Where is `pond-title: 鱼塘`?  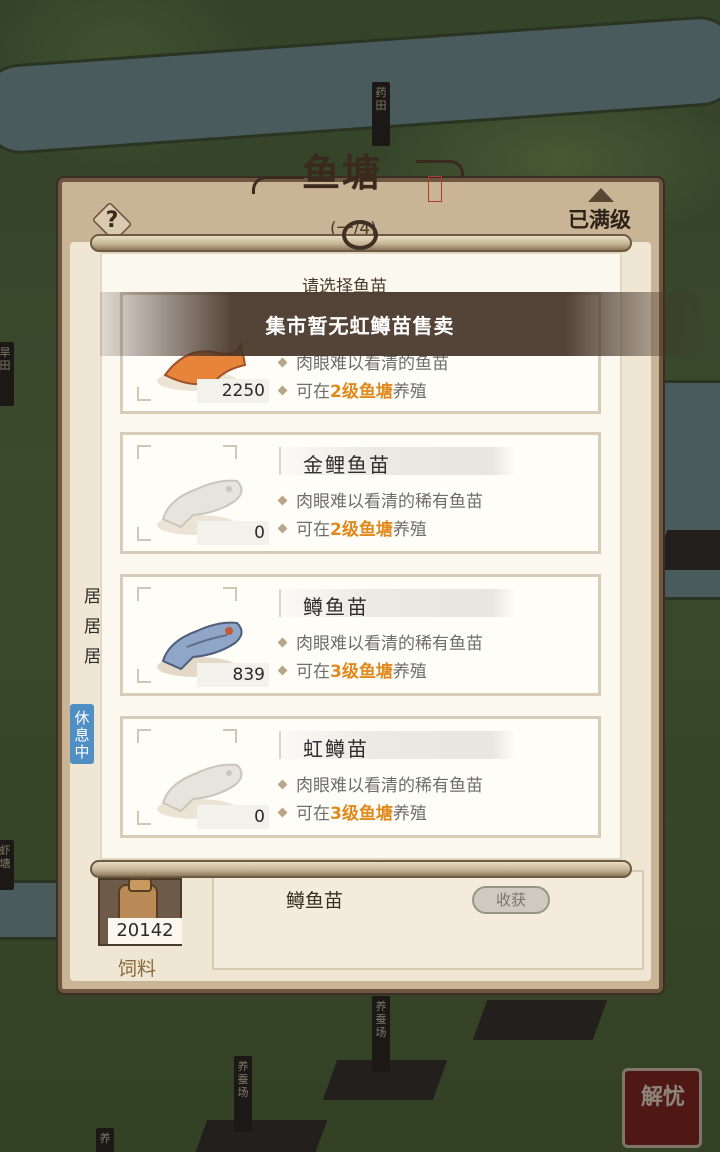
pond-title: 鱼塘 is located at coordinates (342, 172).